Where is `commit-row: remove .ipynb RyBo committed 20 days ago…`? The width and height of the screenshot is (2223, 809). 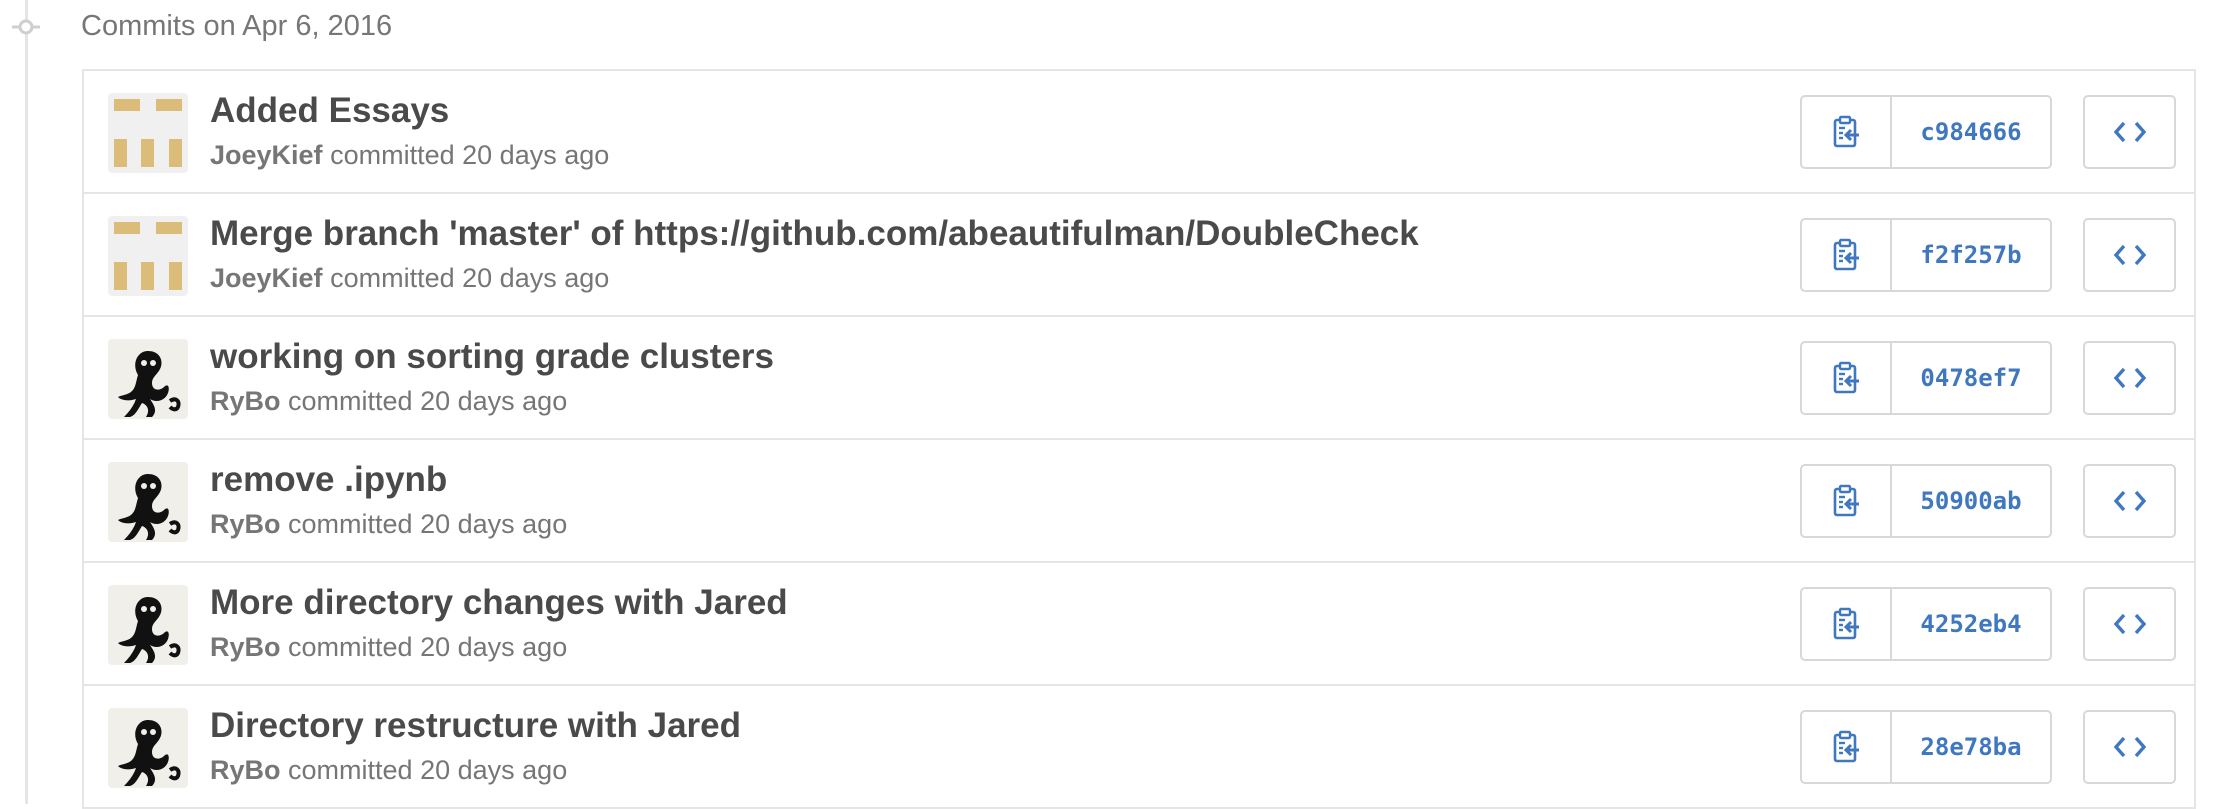 commit-row: remove .ipynb RyBo committed 20 days ago… is located at coordinates (1139, 501).